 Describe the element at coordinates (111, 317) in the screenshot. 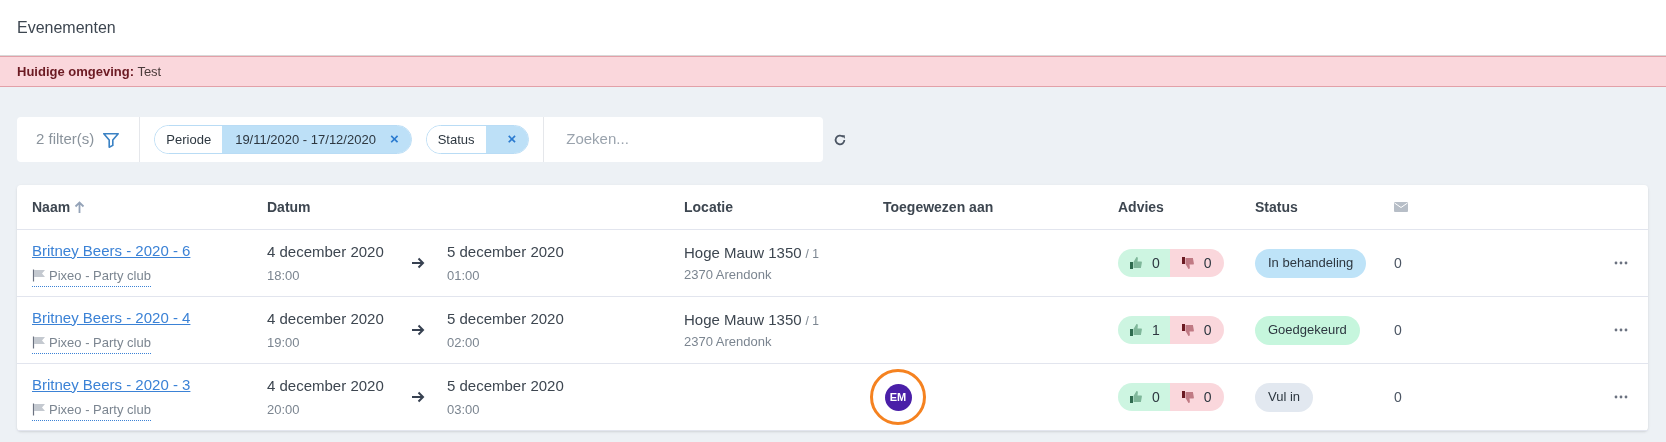

I see `event-link: Britney Beers - 2020 - 4` at that location.